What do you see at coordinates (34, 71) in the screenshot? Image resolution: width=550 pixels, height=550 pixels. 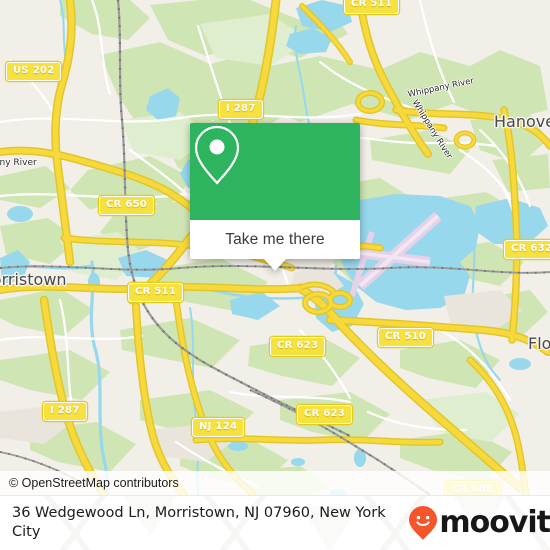 I see `route-shield-us-202: US 202` at bounding box center [34, 71].